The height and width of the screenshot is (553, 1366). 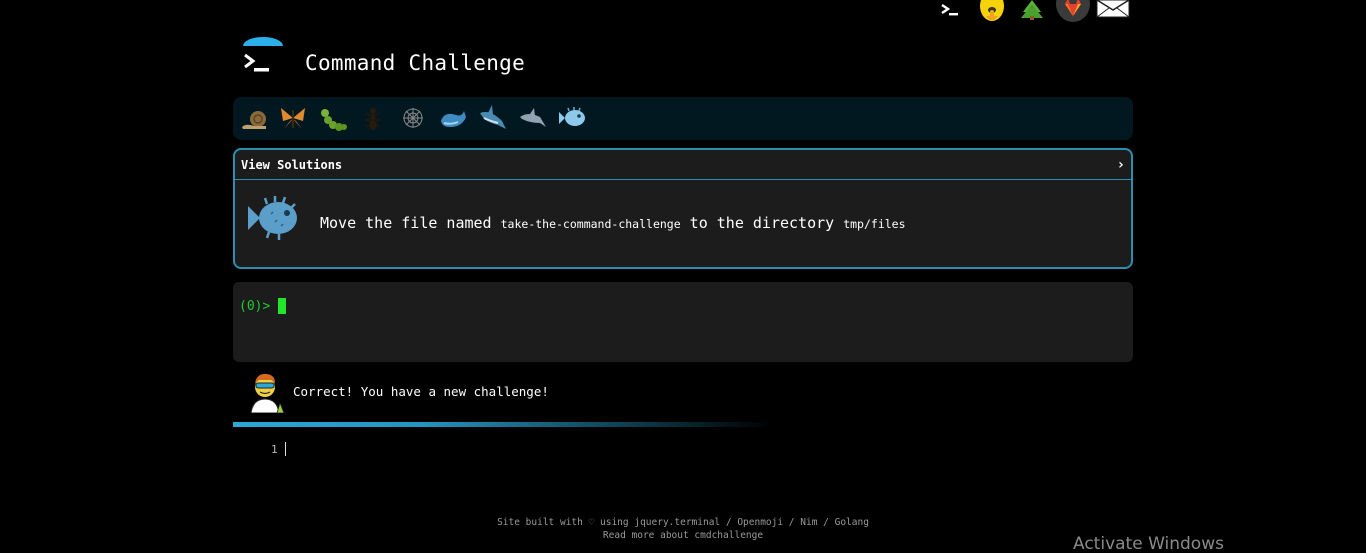 I want to click on progress-bar, so click(x=503, y=424).